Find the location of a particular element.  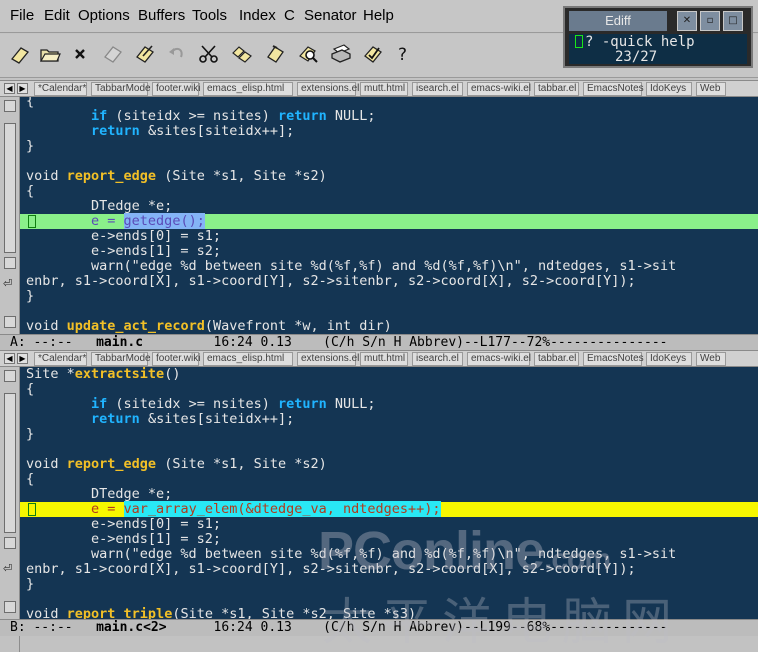

preferences-icon is located at coordinates (373, 54).